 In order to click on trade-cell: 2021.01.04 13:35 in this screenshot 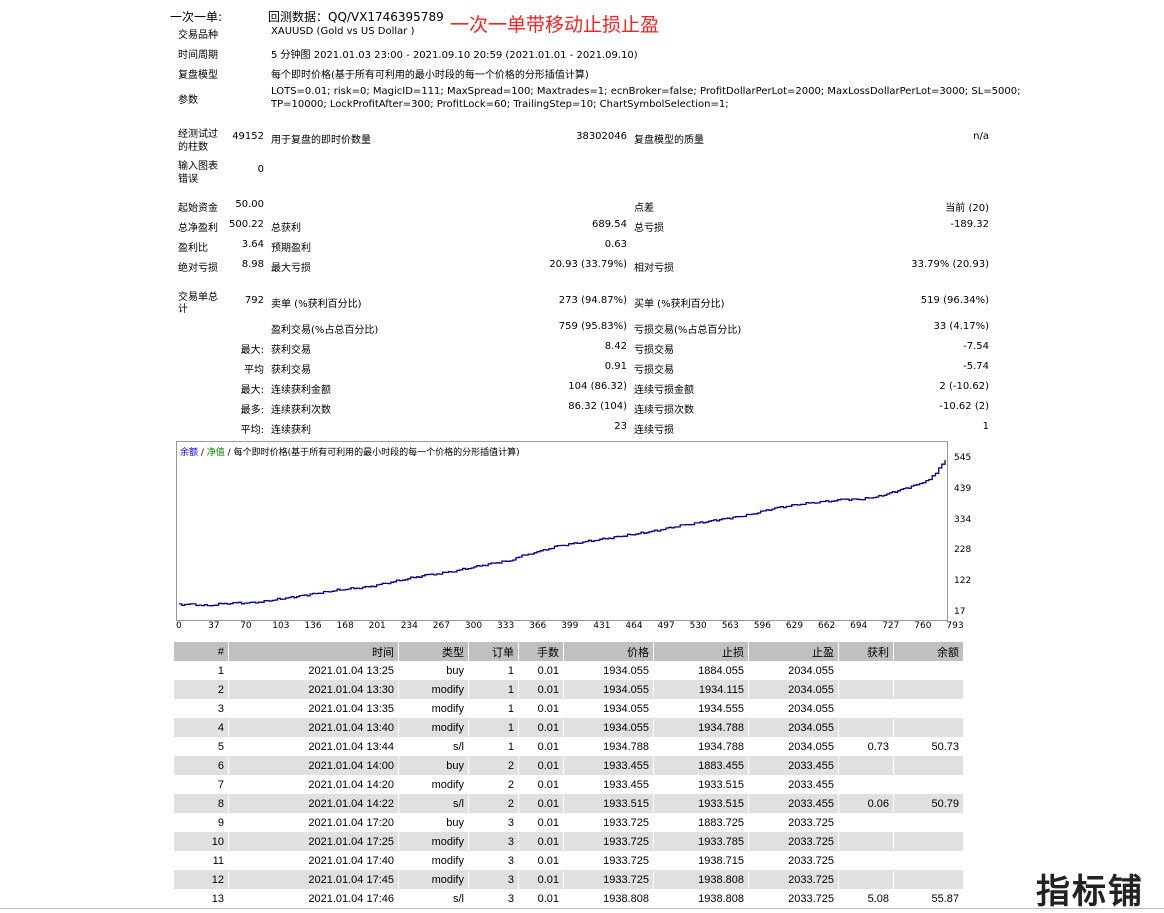, I will do `click(313, 708)`.